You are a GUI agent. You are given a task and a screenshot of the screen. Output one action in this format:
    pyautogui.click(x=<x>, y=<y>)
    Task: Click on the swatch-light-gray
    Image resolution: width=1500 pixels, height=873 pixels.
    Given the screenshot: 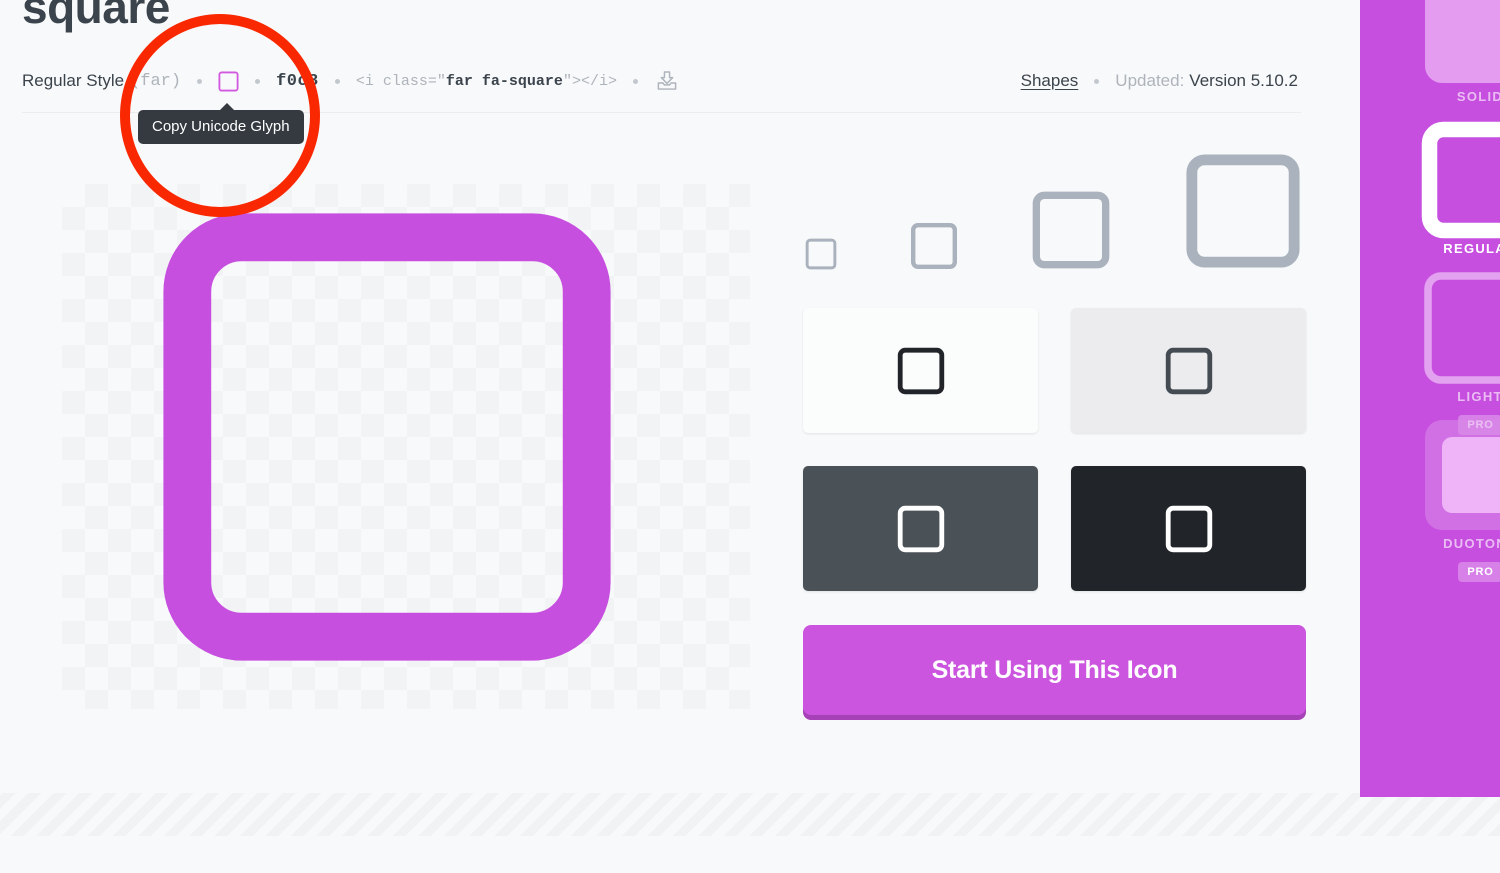 What is the action you would take?
    pyautogui.click(x=1188, y=370)
    